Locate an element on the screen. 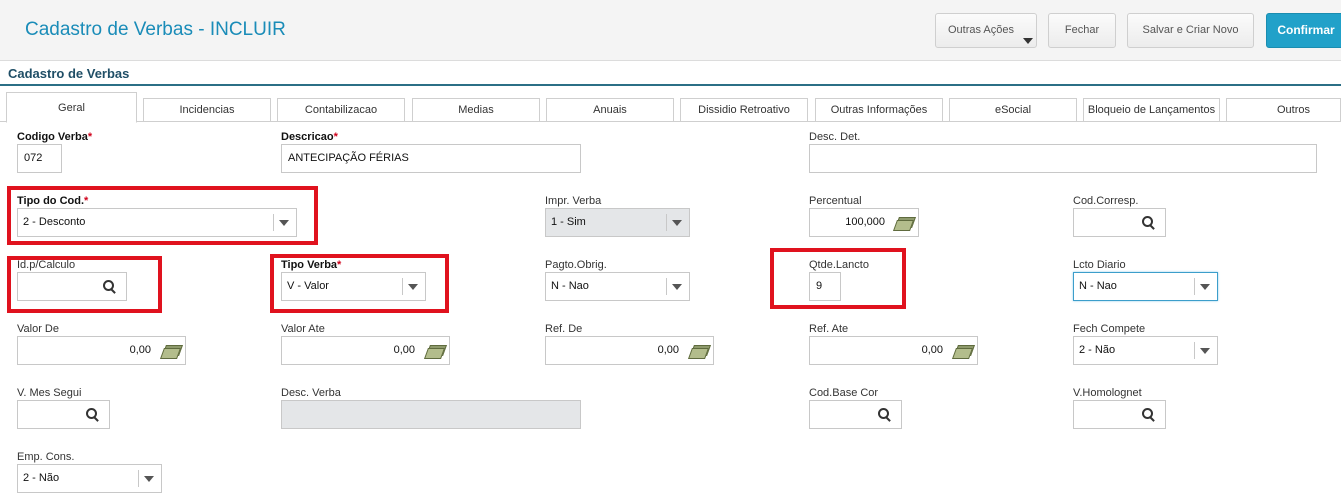 The width and height of the screenshot is (1341, 503). valor-de-calc-button is located at coordinates (171, 350).